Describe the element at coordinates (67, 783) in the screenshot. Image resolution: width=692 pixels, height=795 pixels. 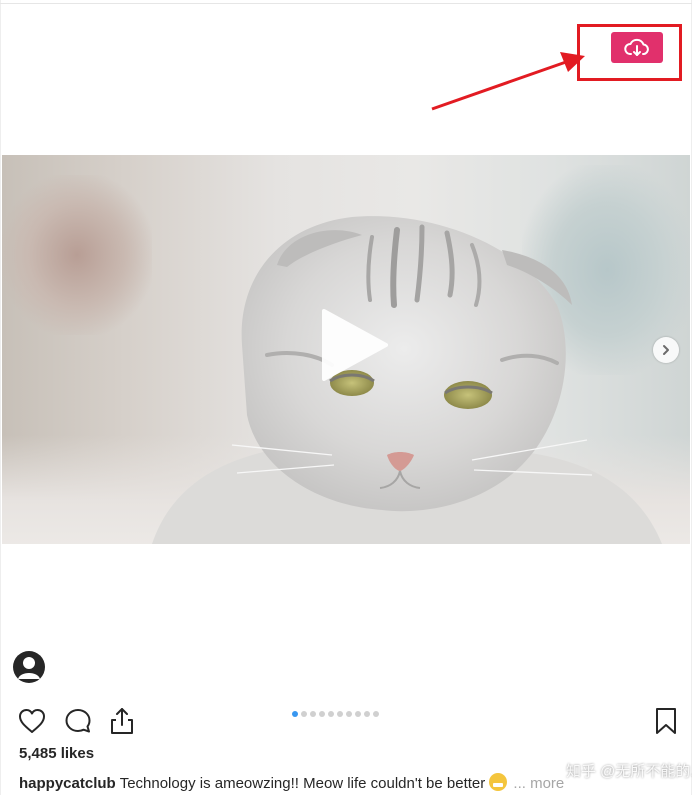
I see `caption-username: happycatclub` at that location.